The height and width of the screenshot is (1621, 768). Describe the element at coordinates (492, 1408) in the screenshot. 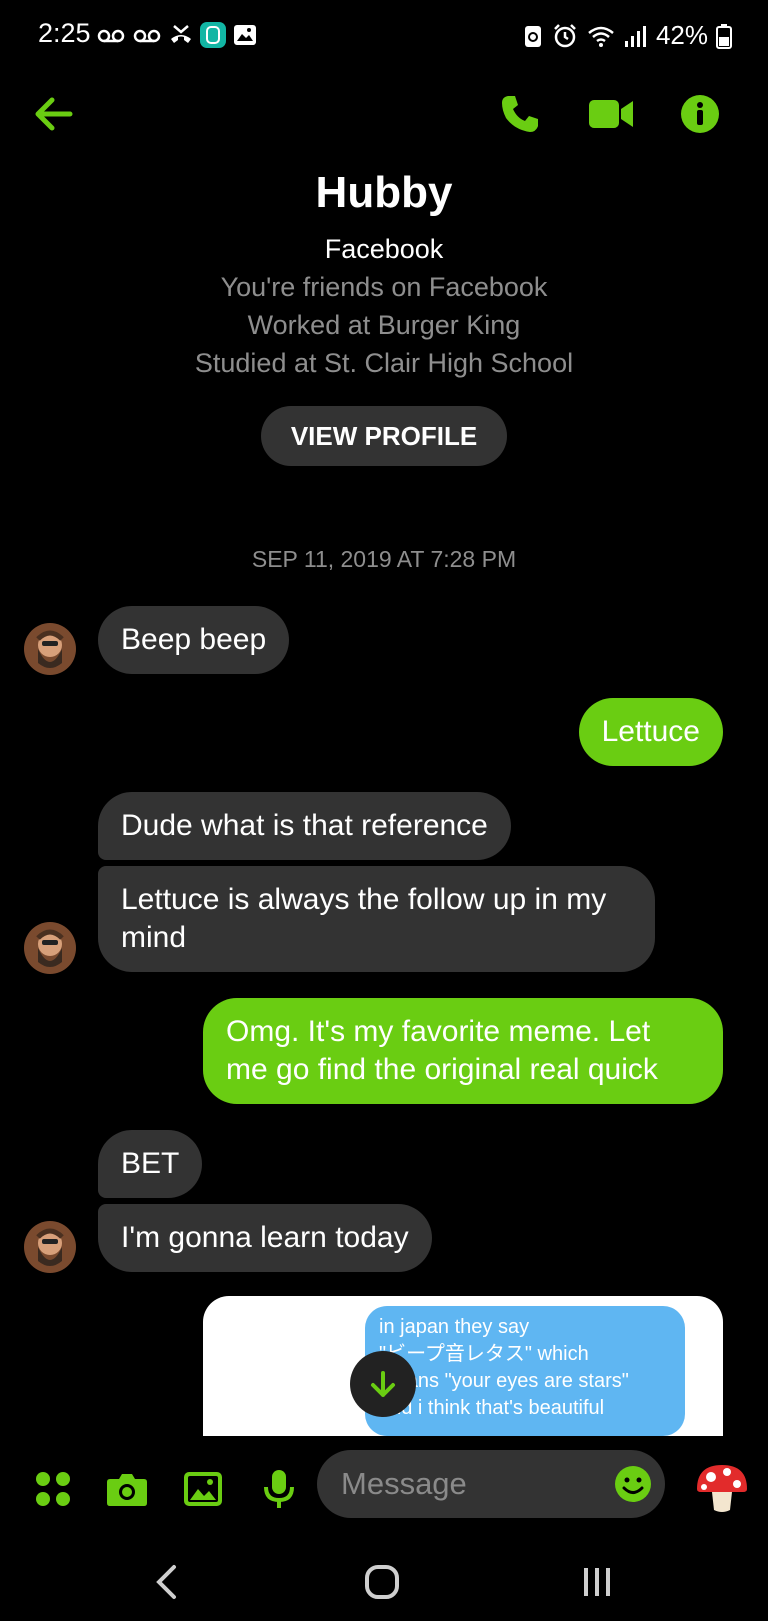

I see `meme-text-line: and i think that's beautiful` at that location.